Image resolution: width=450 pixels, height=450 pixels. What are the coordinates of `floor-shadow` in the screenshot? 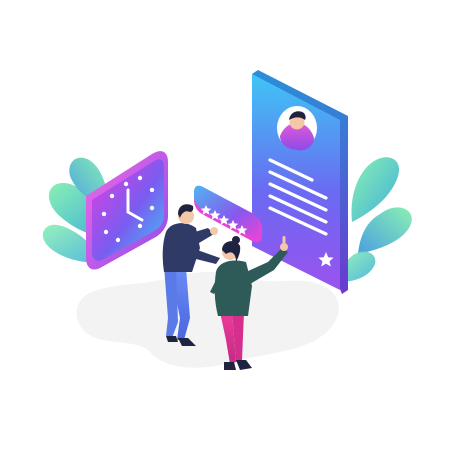 It's located at (207, 319).